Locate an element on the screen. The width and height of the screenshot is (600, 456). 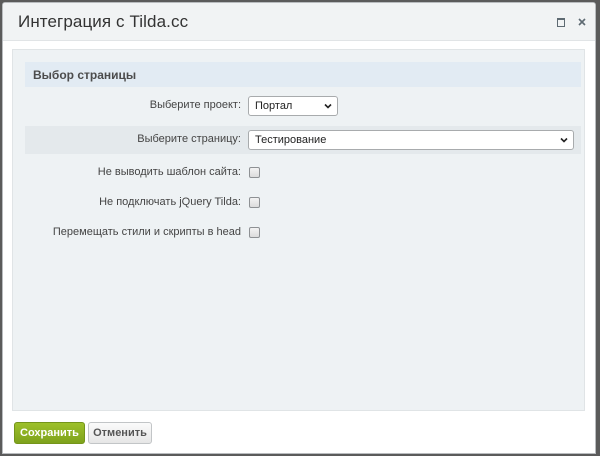
move-styles-label: Перемещать стили и скрипты в head is located at coordinates (146, 232).